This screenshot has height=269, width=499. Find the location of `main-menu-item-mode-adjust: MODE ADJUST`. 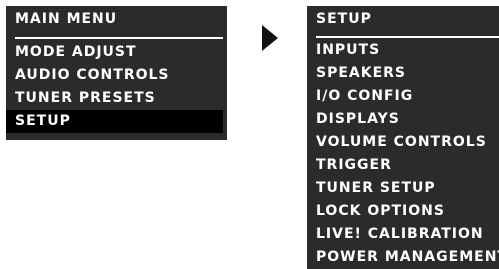

main-menu-item-mode-adjust: MODE ADJUST is located at coordinates (114, 52).